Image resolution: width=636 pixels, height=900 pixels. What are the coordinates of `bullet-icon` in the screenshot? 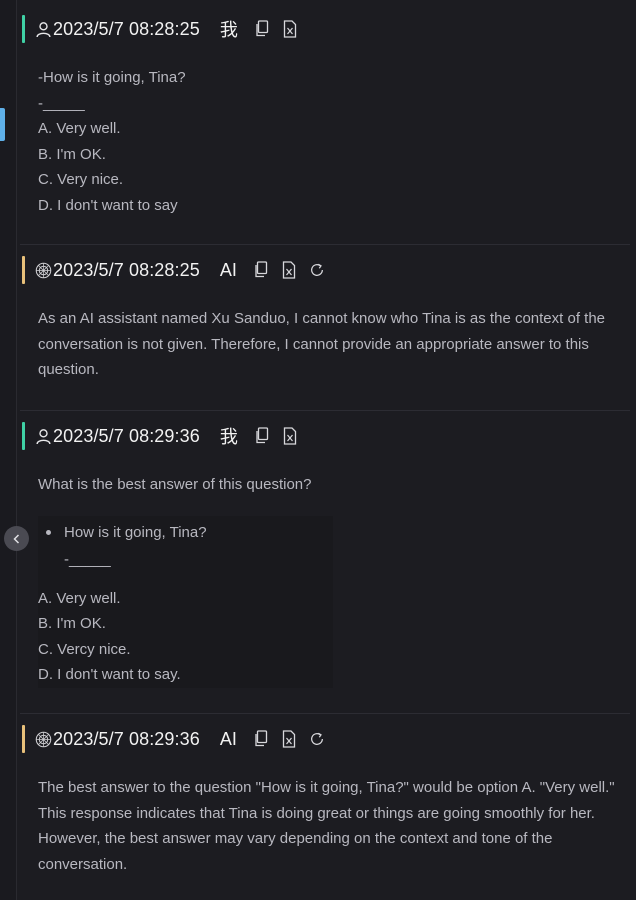 It's located at (48, 533).